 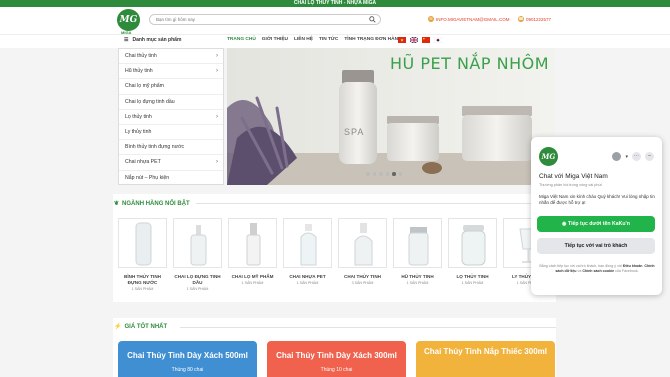 What do you see at coordinates (171, 133) in the screenshot?
I see `sidebar-item: Ly thủy tinh` at bounding box center [171, 133].